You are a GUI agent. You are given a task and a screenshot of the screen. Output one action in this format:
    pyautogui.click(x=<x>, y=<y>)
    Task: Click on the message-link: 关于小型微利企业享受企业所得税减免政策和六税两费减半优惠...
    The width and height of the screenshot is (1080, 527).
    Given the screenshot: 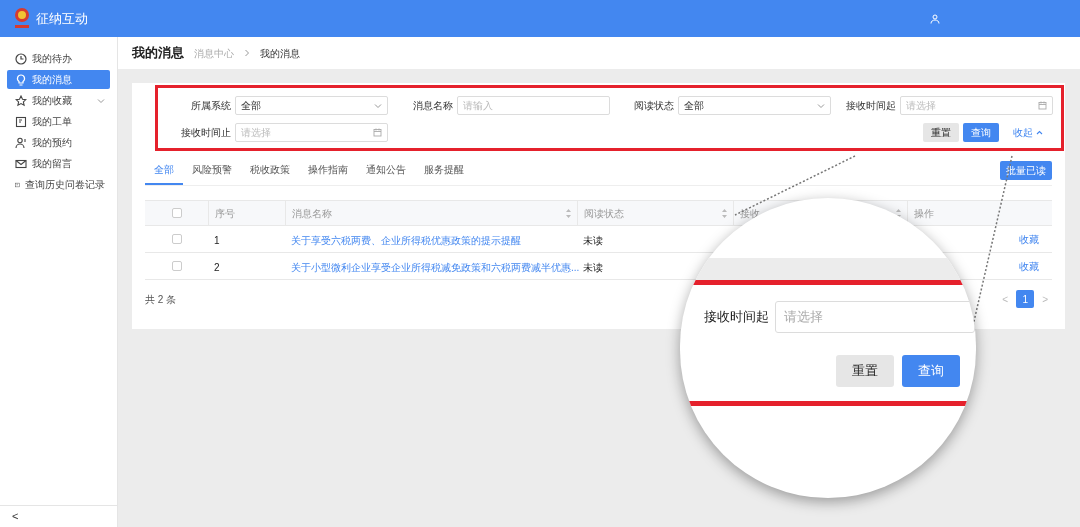 What is the action you would take?
    pyautogui.click(x=435, y=267)
    